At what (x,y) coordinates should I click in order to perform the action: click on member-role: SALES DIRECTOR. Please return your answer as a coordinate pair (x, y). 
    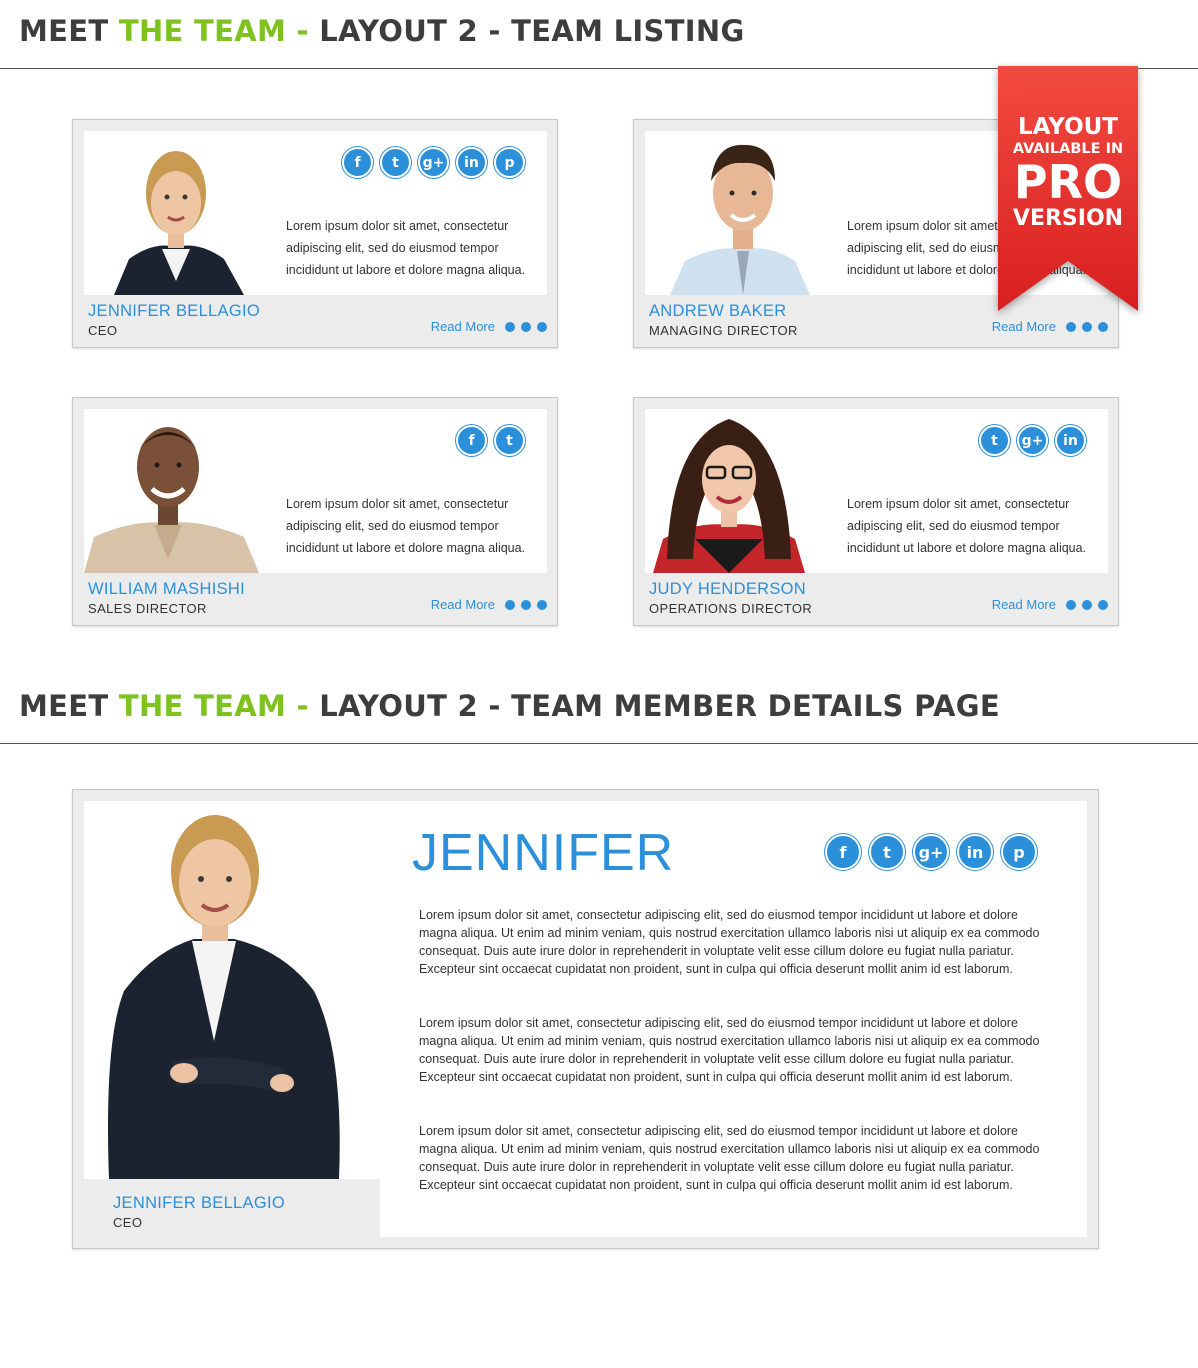
    Looking at the image, I should click on (147, 608).